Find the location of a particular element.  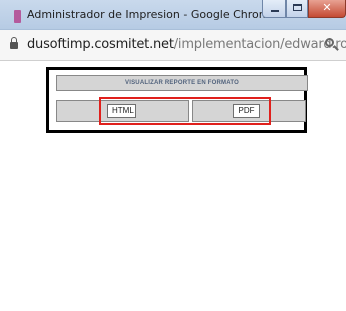

url-host: dusoftimp.cosmitet.net is located at coordinates (100, 44).